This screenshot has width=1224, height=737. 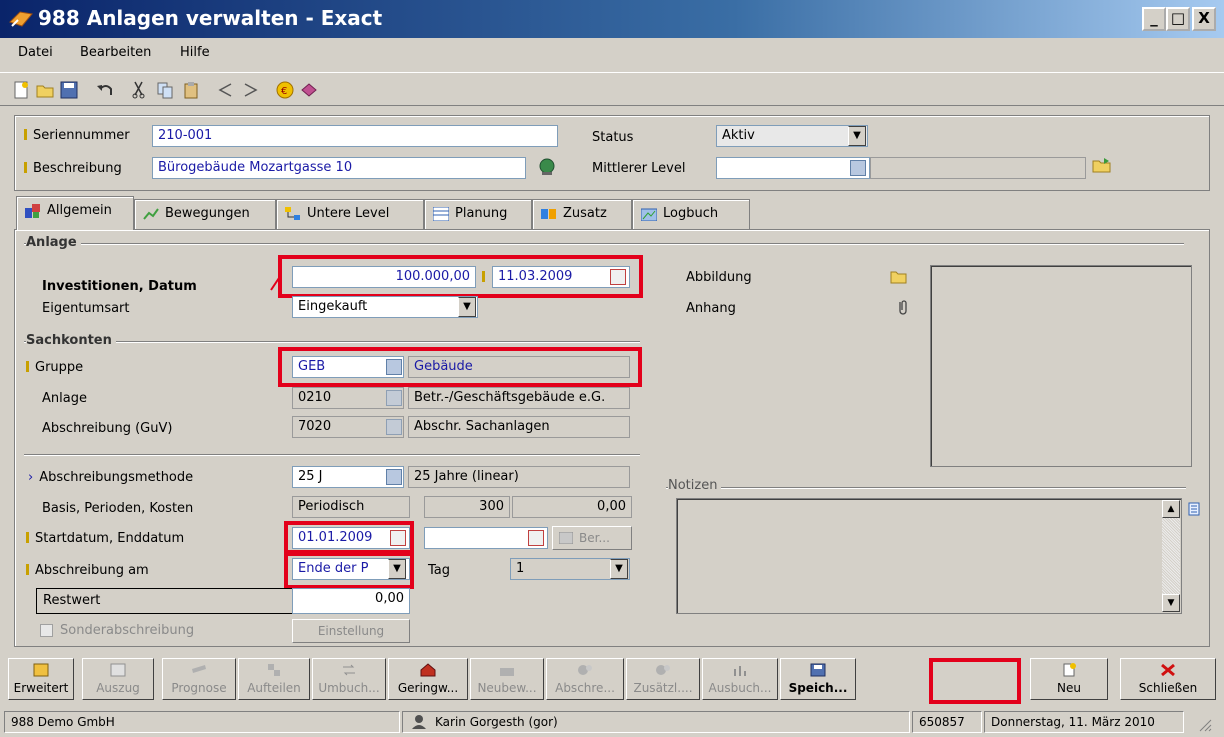 I want to click on tab-planung: Planung, so click(x=478, y=214).